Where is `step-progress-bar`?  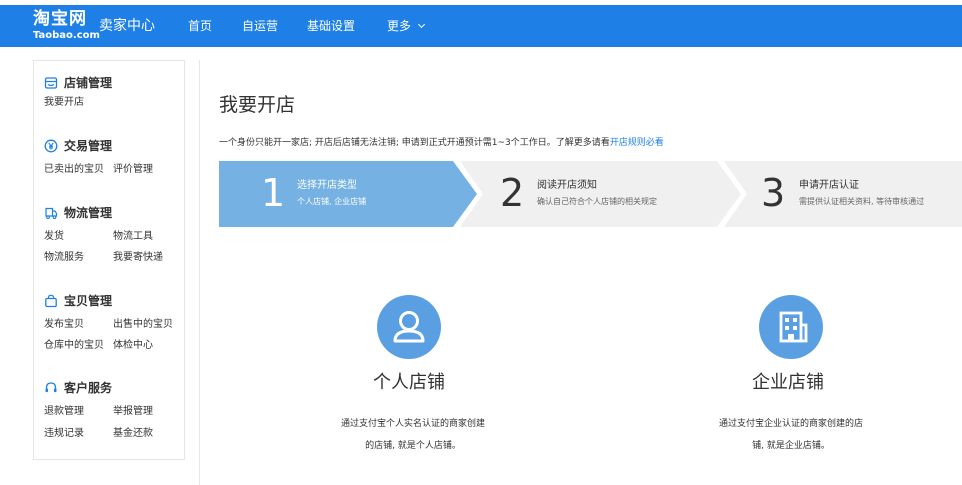 step-progress-bar is located at coordinates (590, 194).